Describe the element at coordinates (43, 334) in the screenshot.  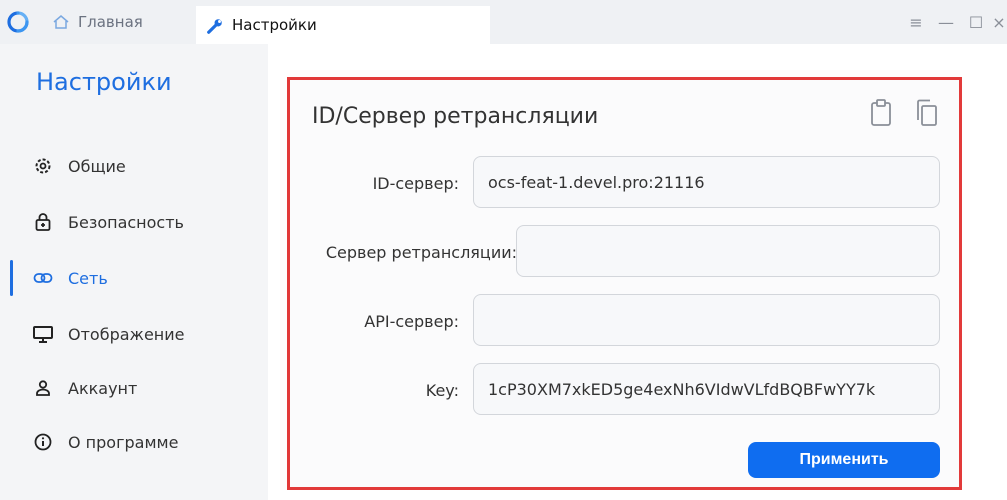
I see `monitor-icon` at that location.